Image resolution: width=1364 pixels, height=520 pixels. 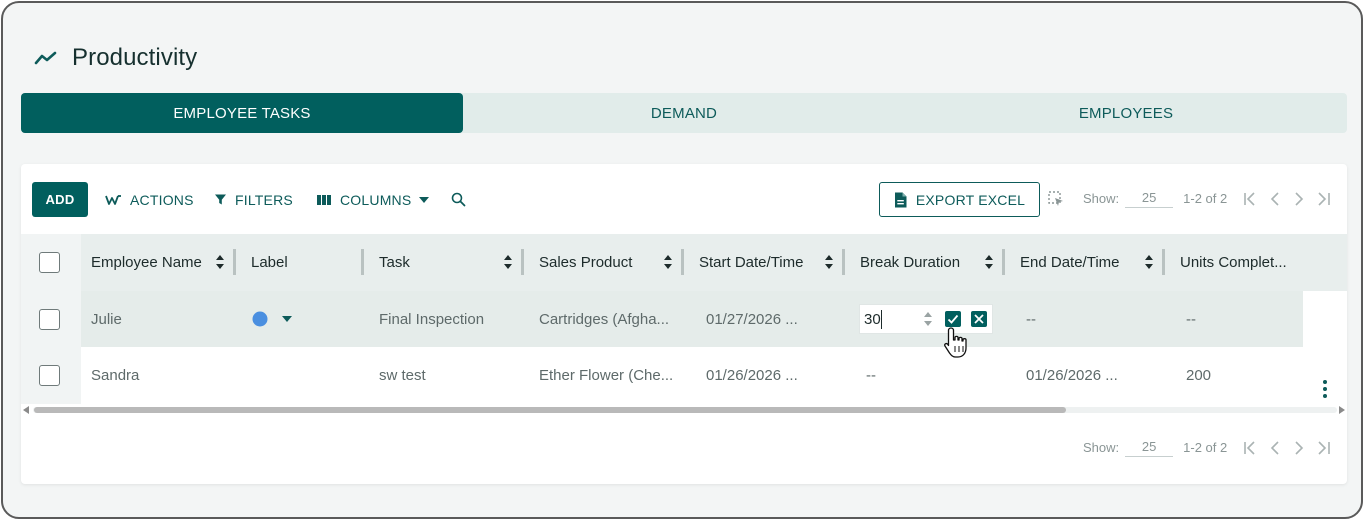 I want to click on employee-name-cell: Sandra, so click(x=115, y=375).